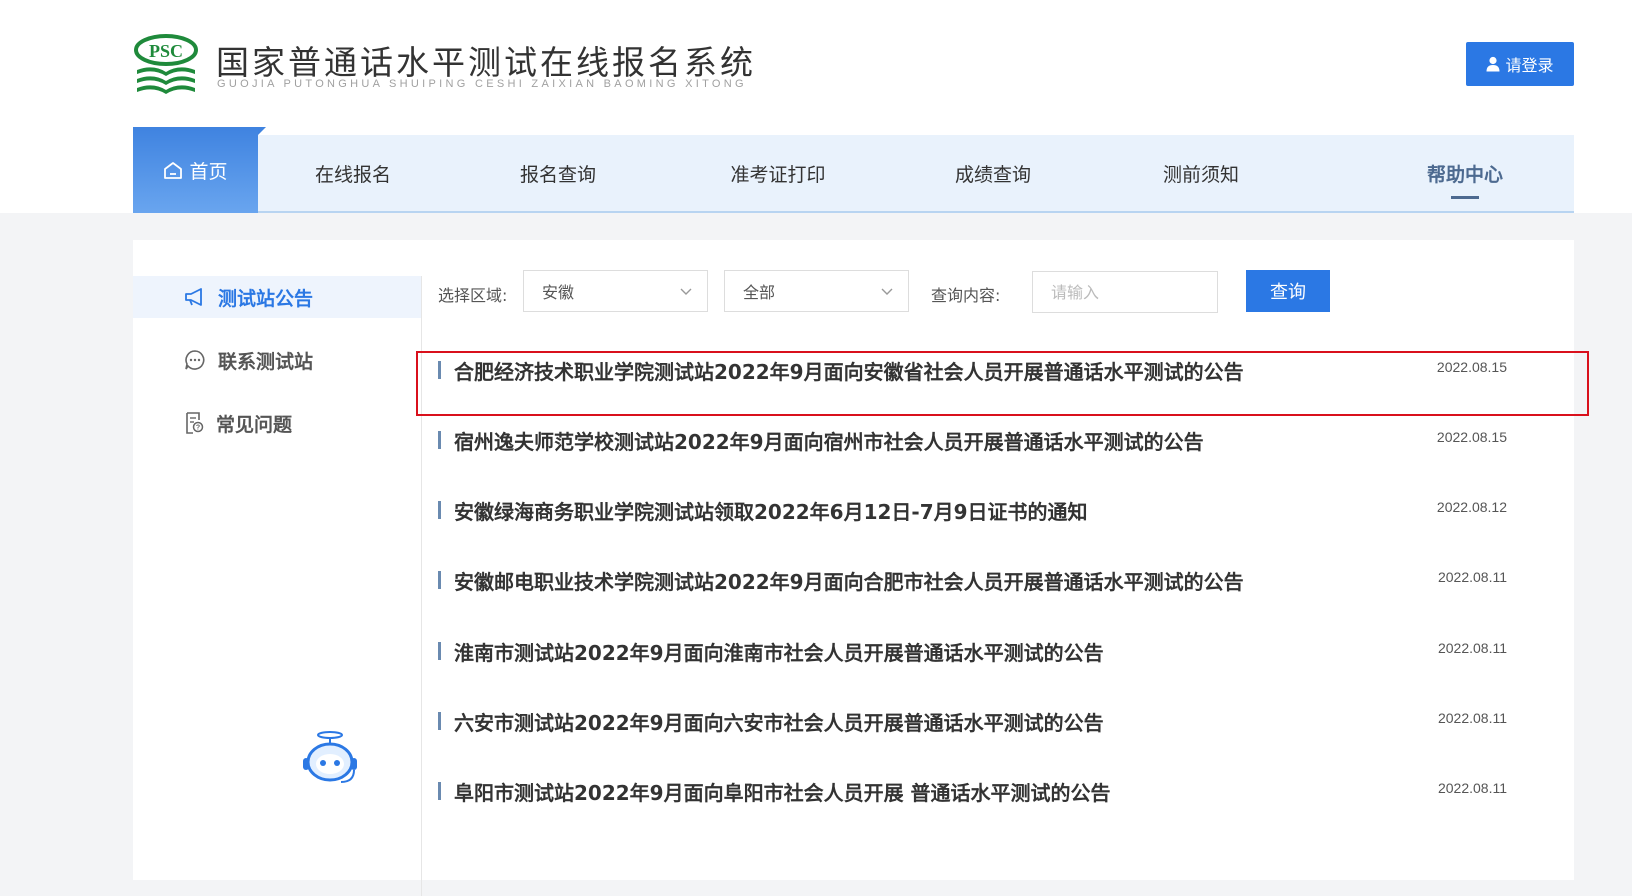 The width and height of the screenshot is (1632, 896). I want to click on nav-score-query: 成绩查询, so click(993, 173).